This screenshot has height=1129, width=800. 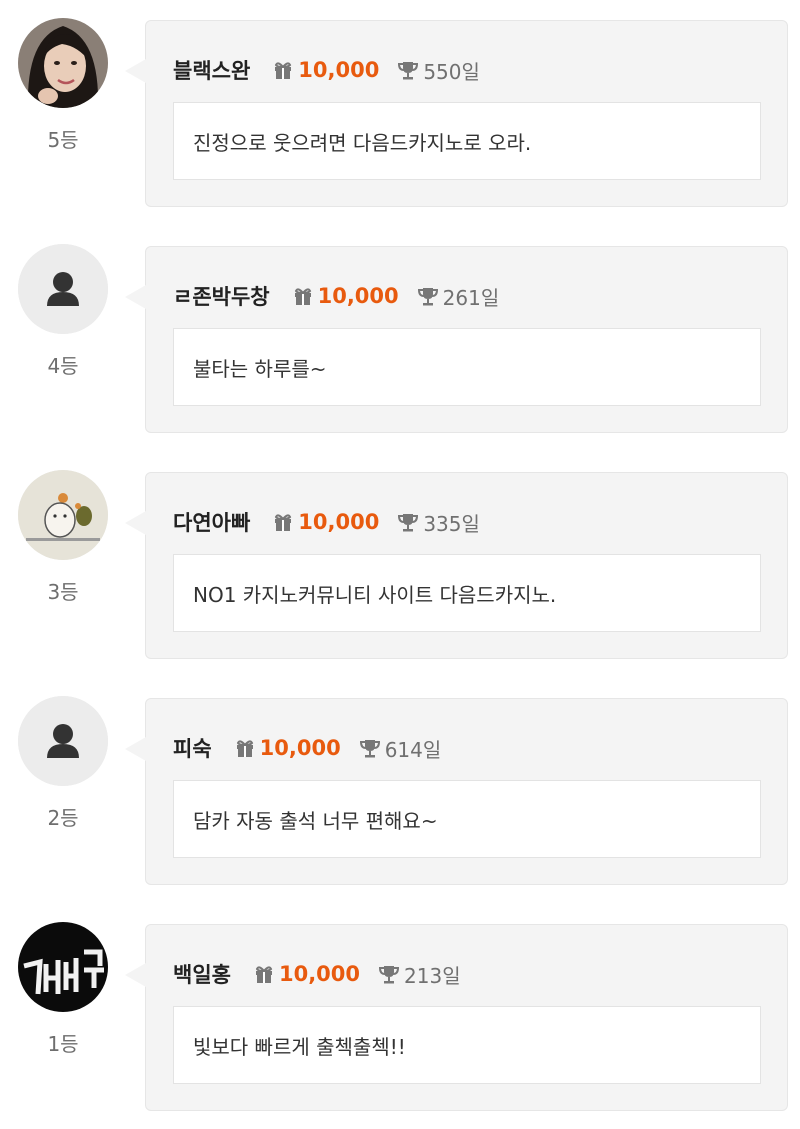 I want to click on entry-meta: 백일홍 10,000 213일, so click(x=317, y=974).